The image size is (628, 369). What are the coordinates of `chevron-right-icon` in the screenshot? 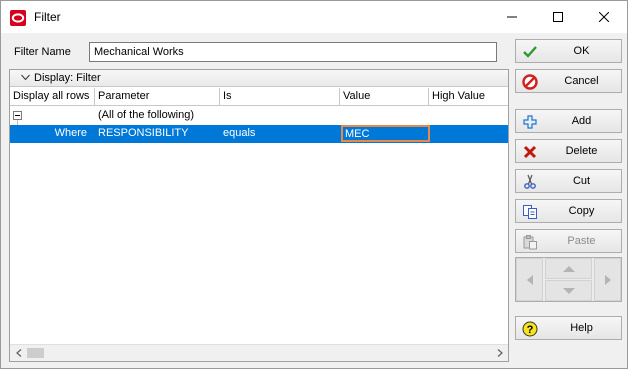 It's located at (500, 353).